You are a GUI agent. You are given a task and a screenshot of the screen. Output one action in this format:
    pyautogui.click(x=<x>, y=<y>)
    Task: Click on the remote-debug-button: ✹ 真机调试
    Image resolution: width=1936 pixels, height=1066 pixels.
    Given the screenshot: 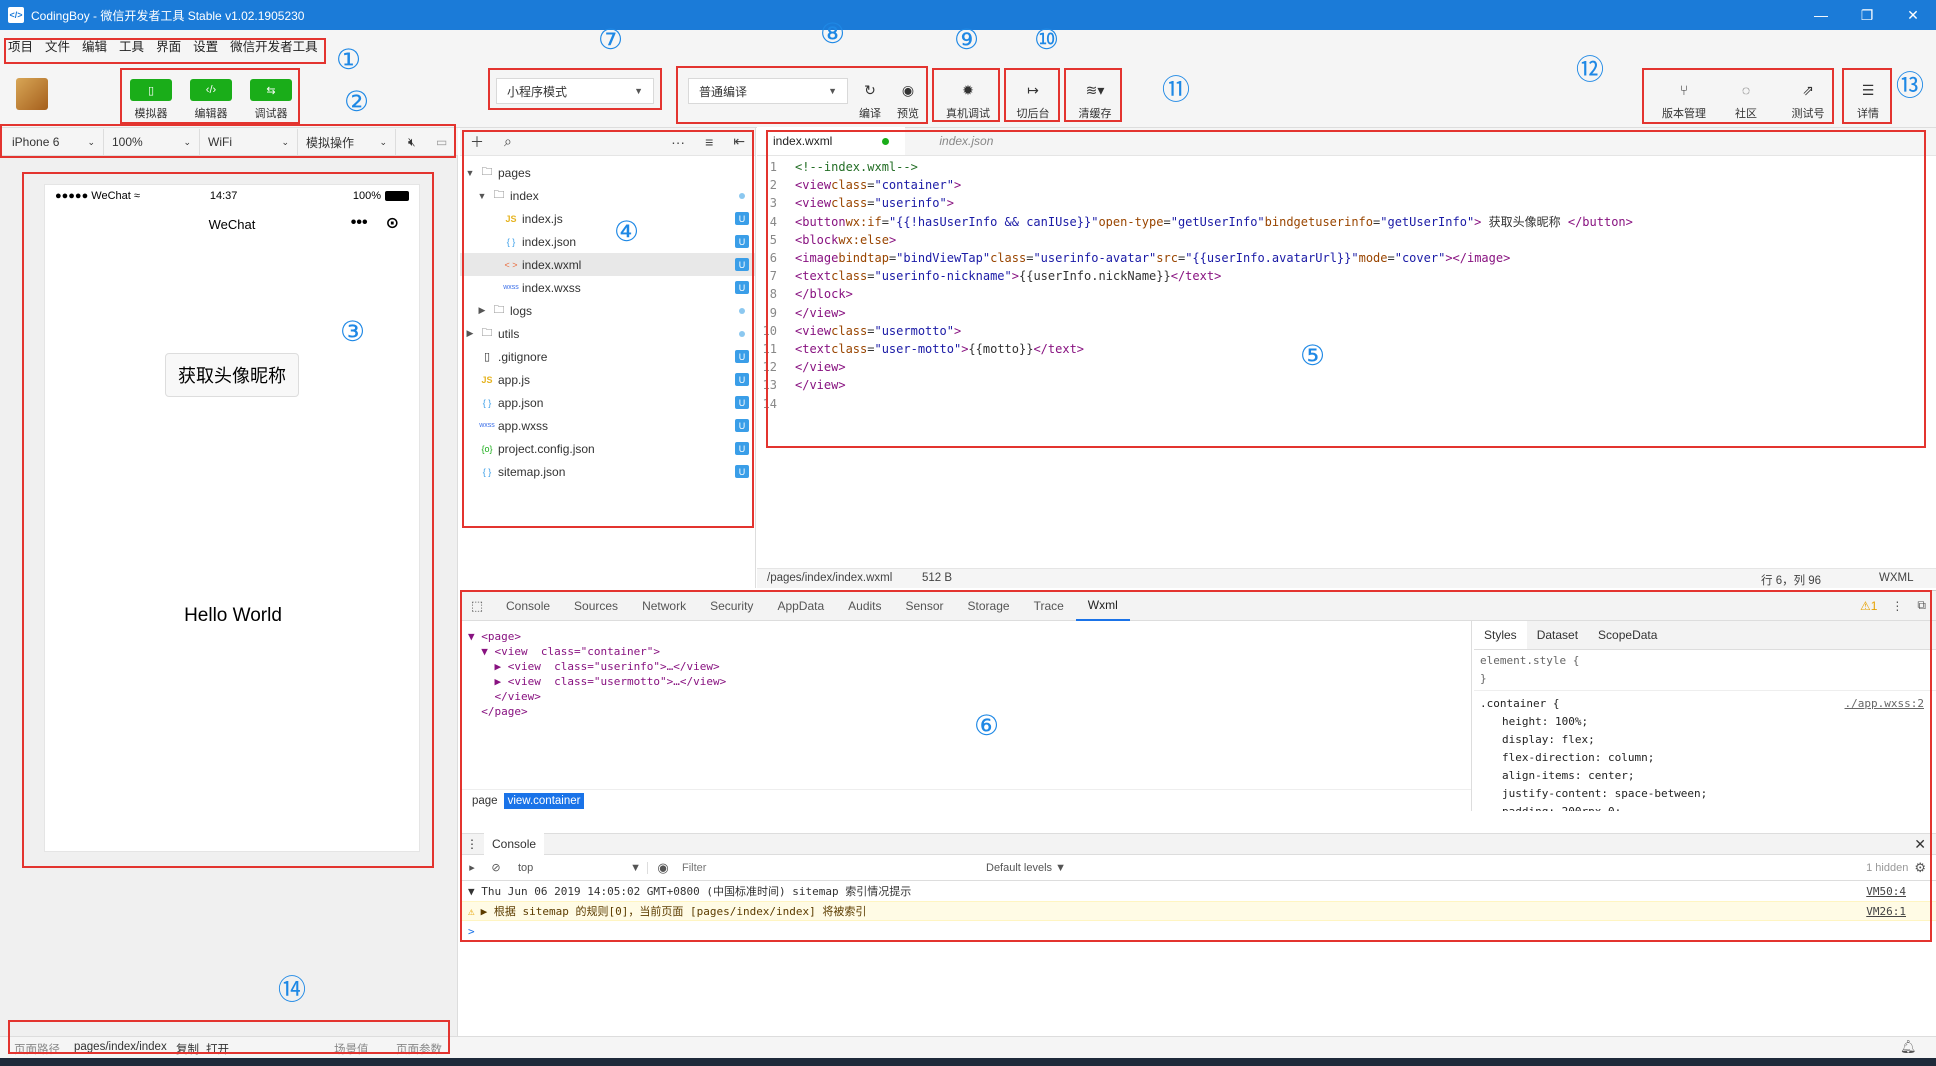 What is the action you would take?
    pyautogui.click(x=968, y=100)
    